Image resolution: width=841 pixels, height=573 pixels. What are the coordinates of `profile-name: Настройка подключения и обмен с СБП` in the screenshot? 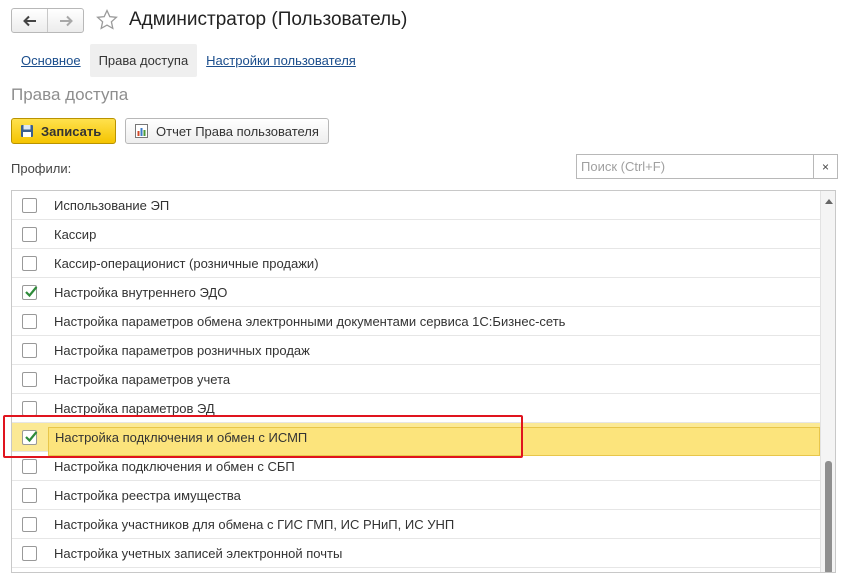 It's located at (174, 466).